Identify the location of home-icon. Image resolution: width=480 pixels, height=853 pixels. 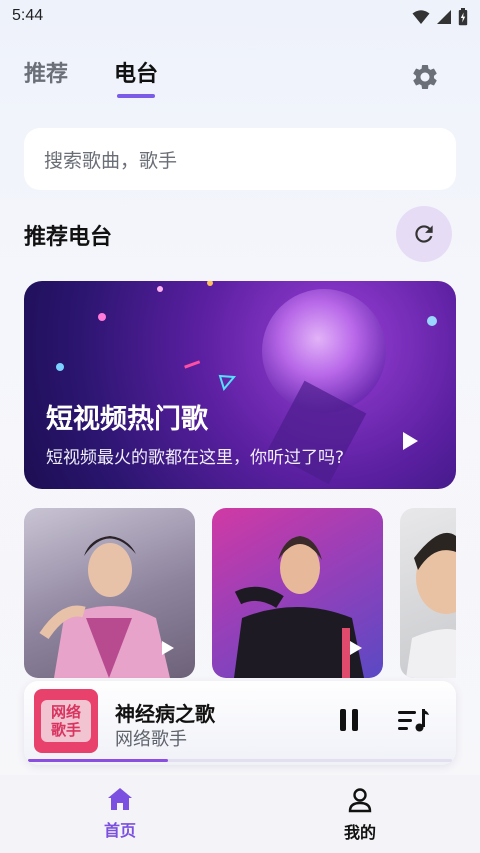
(120, 799).